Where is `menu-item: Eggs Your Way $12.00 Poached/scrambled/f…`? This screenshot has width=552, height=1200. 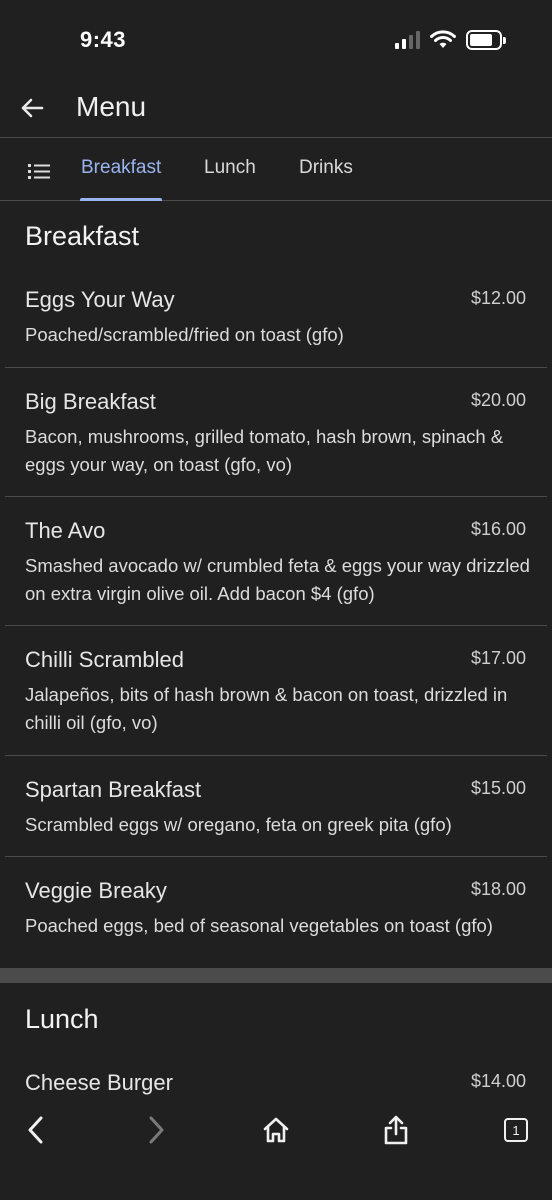
menu-item: Eggs Your Way $12.00 Poached/scrambled/f… is located at coordinates (276, 327).